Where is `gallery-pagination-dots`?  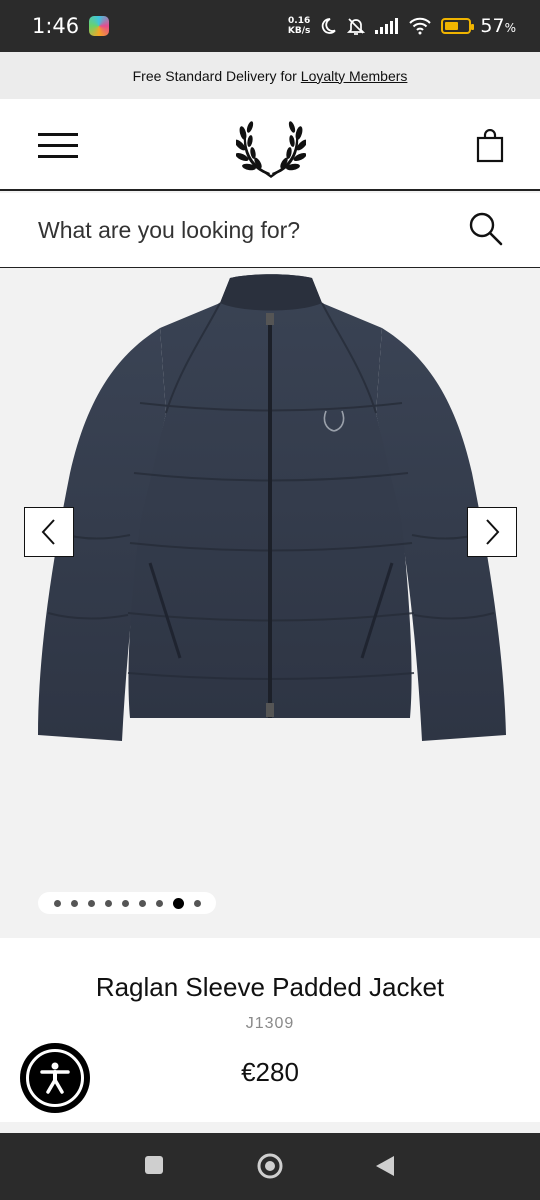
gallery-pagination-dots is located at coordinates (127, 903).